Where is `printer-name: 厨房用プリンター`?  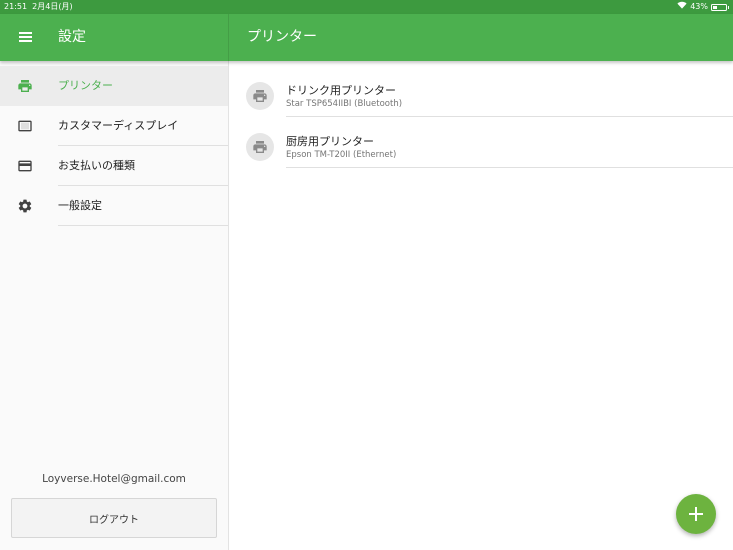 printer-name: 厨房用プリンター is located at coordinates (330, 141).